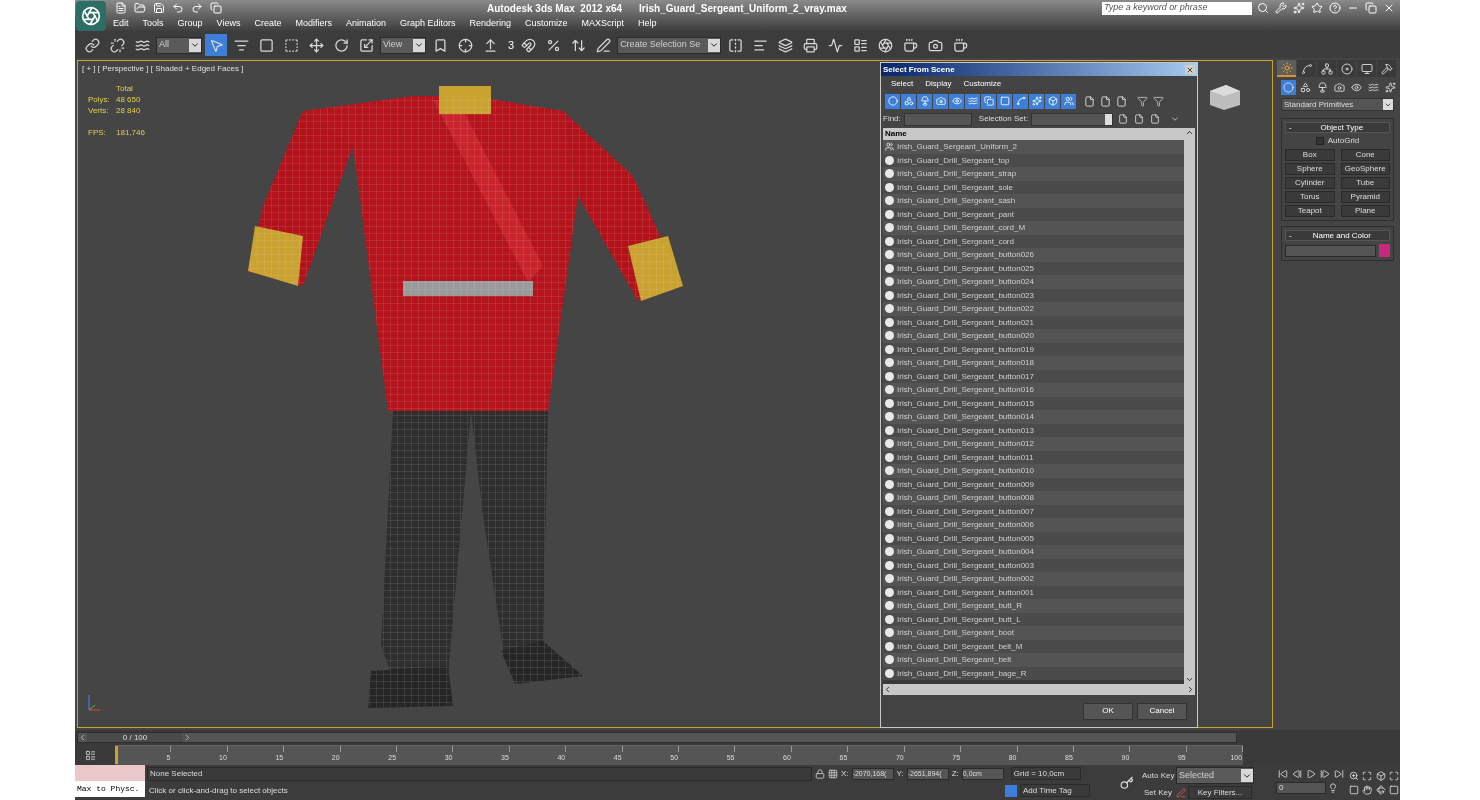 The height and width of the screenshot is (800, 1480). What do you see at coordinates (116, 755) in the screenshot?
I see `current-frame-marker` at bounding box center [116, 755].